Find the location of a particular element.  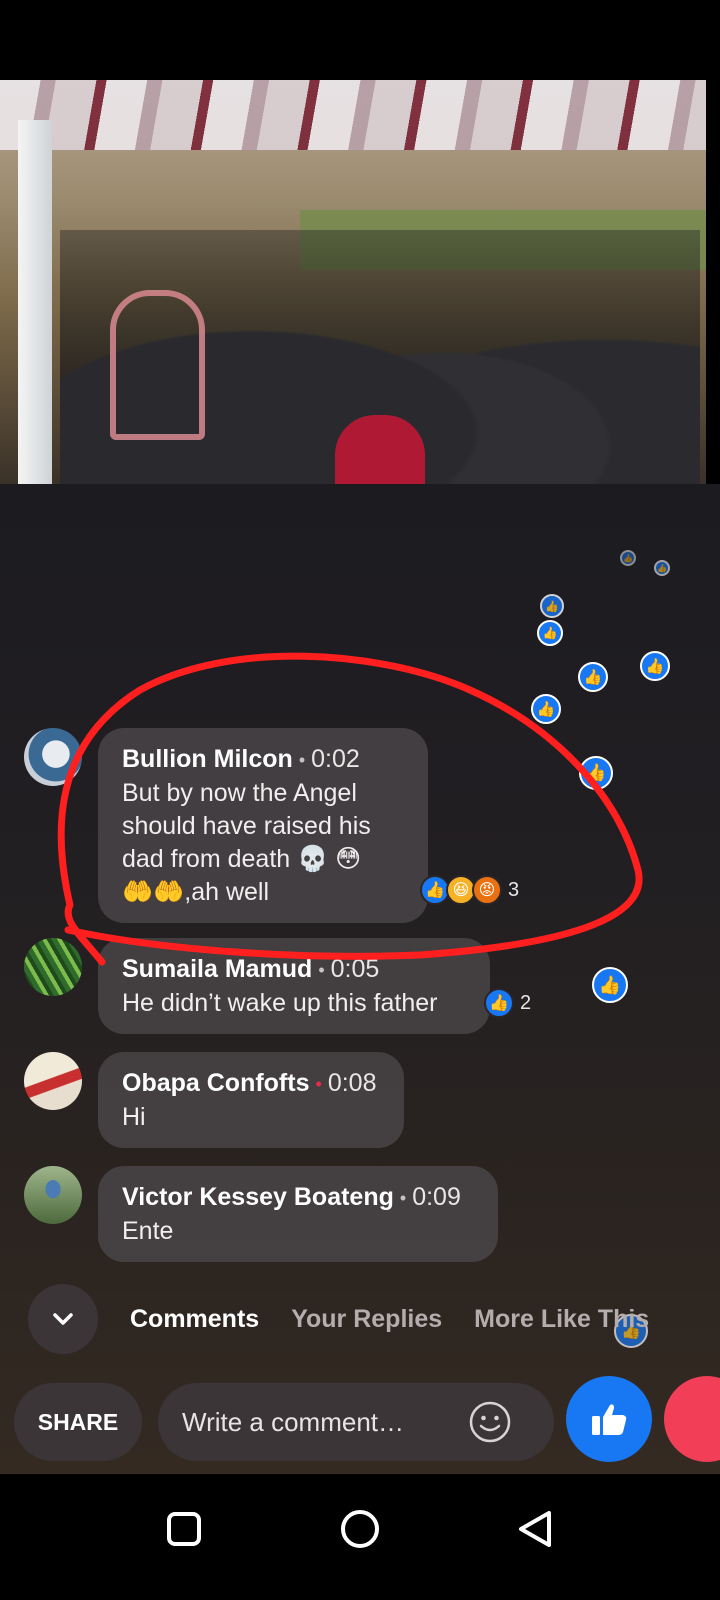

comment-author: Victor Kessey Boateng is located at coordinates (258, 1197).